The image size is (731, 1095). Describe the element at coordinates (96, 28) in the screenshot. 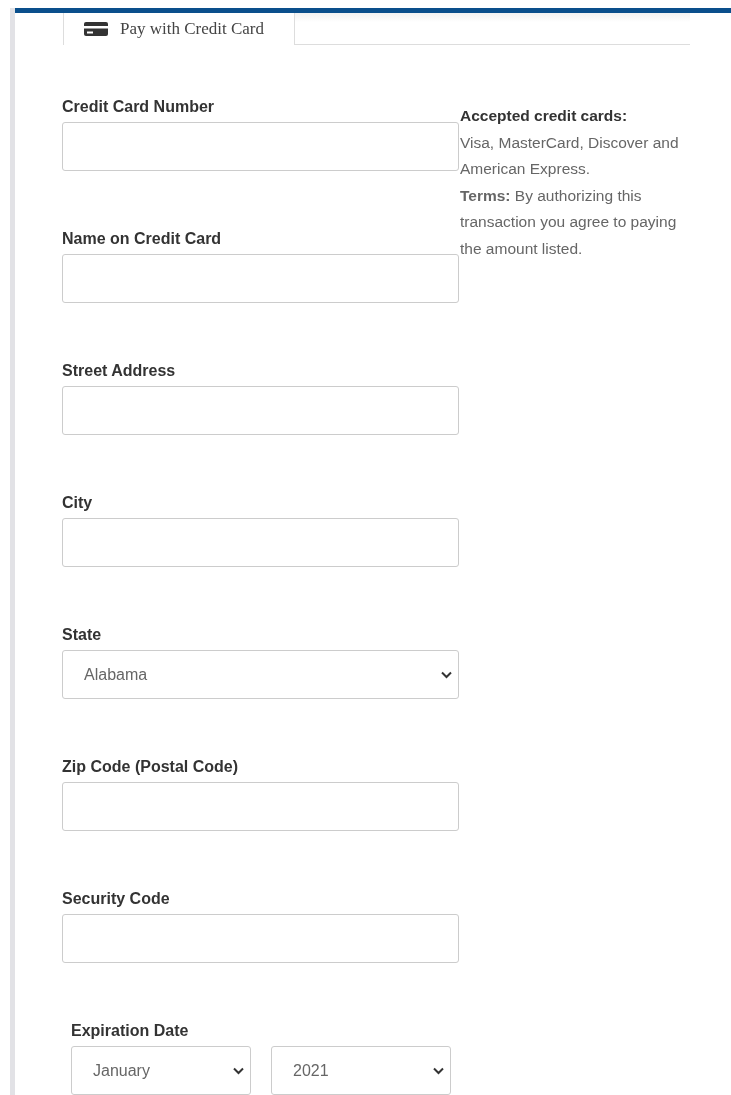

I see `credit-card-icon` at that location.